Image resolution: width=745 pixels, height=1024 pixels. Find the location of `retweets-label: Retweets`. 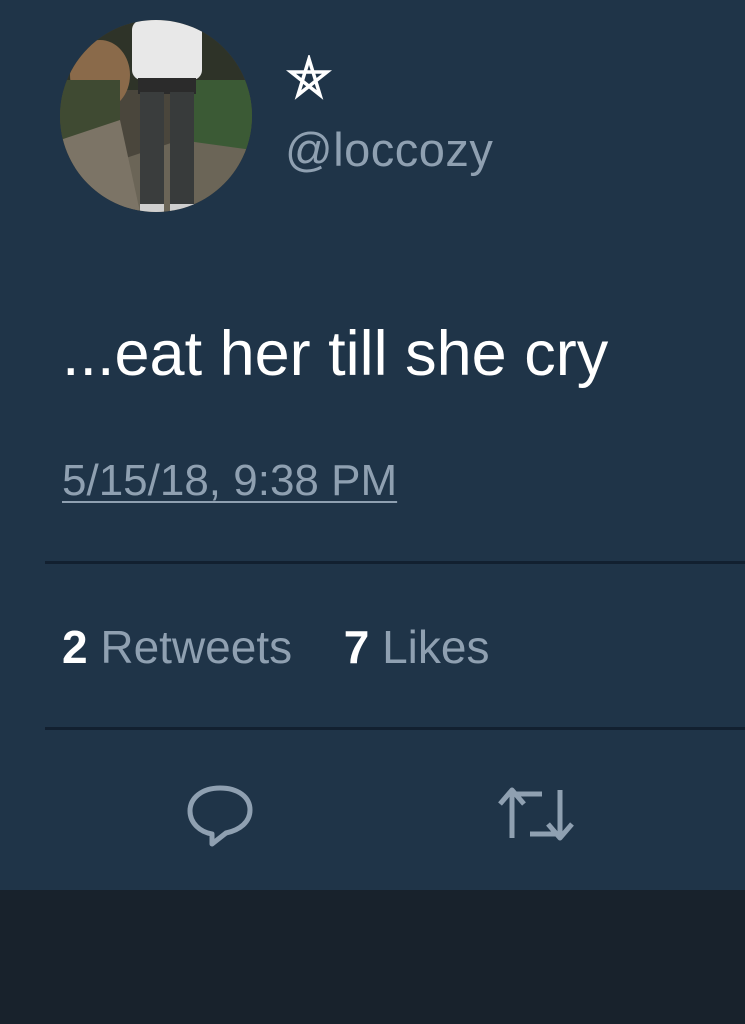

retweets-label: Retweets is located at coordinates (196, 647).